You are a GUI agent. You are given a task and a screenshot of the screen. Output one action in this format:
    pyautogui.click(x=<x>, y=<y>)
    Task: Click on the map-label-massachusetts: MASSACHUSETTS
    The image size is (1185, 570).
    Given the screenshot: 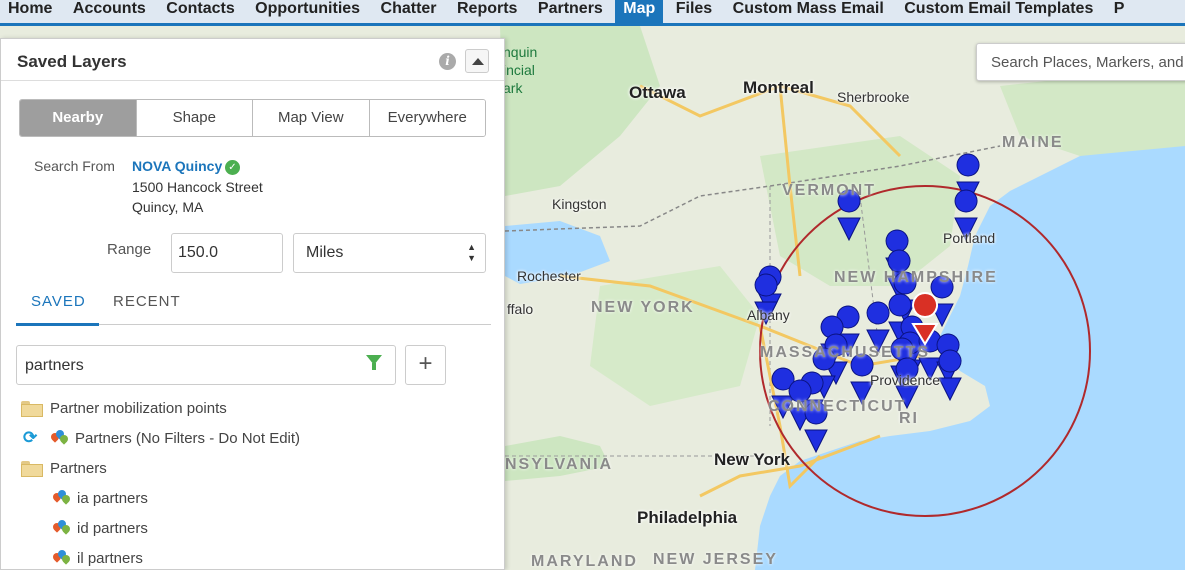 What is the action you would take?
    pyautogui.click(x=845, y=352)
    